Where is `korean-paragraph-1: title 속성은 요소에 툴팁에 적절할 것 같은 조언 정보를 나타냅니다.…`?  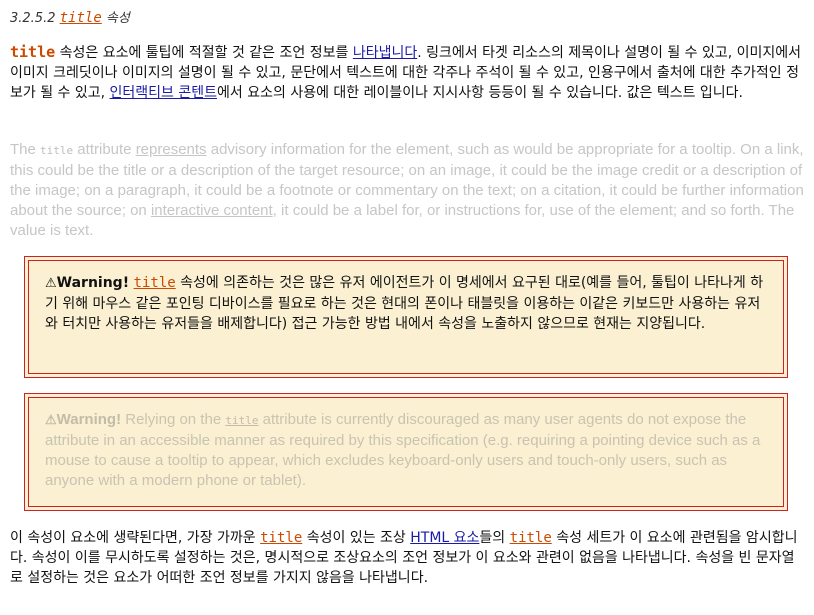
korean-paragraph-1: title 속성은 요소에 툴팁에 적절할 것 같은 조언 정보를 나타냅니다.… is located at coordinates (407, 72).